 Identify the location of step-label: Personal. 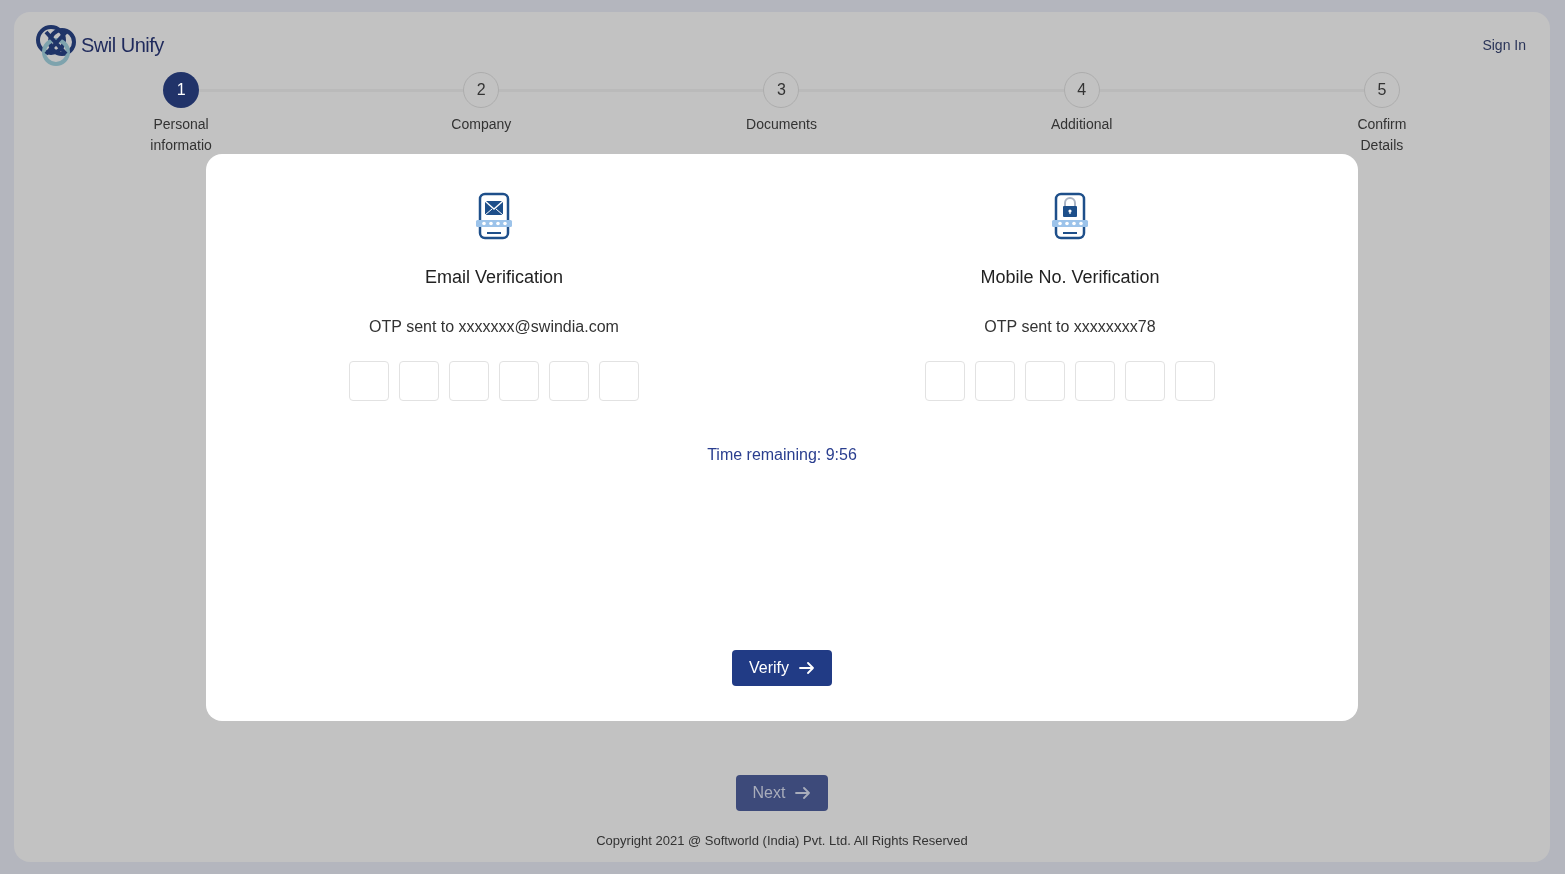
(181, 124).